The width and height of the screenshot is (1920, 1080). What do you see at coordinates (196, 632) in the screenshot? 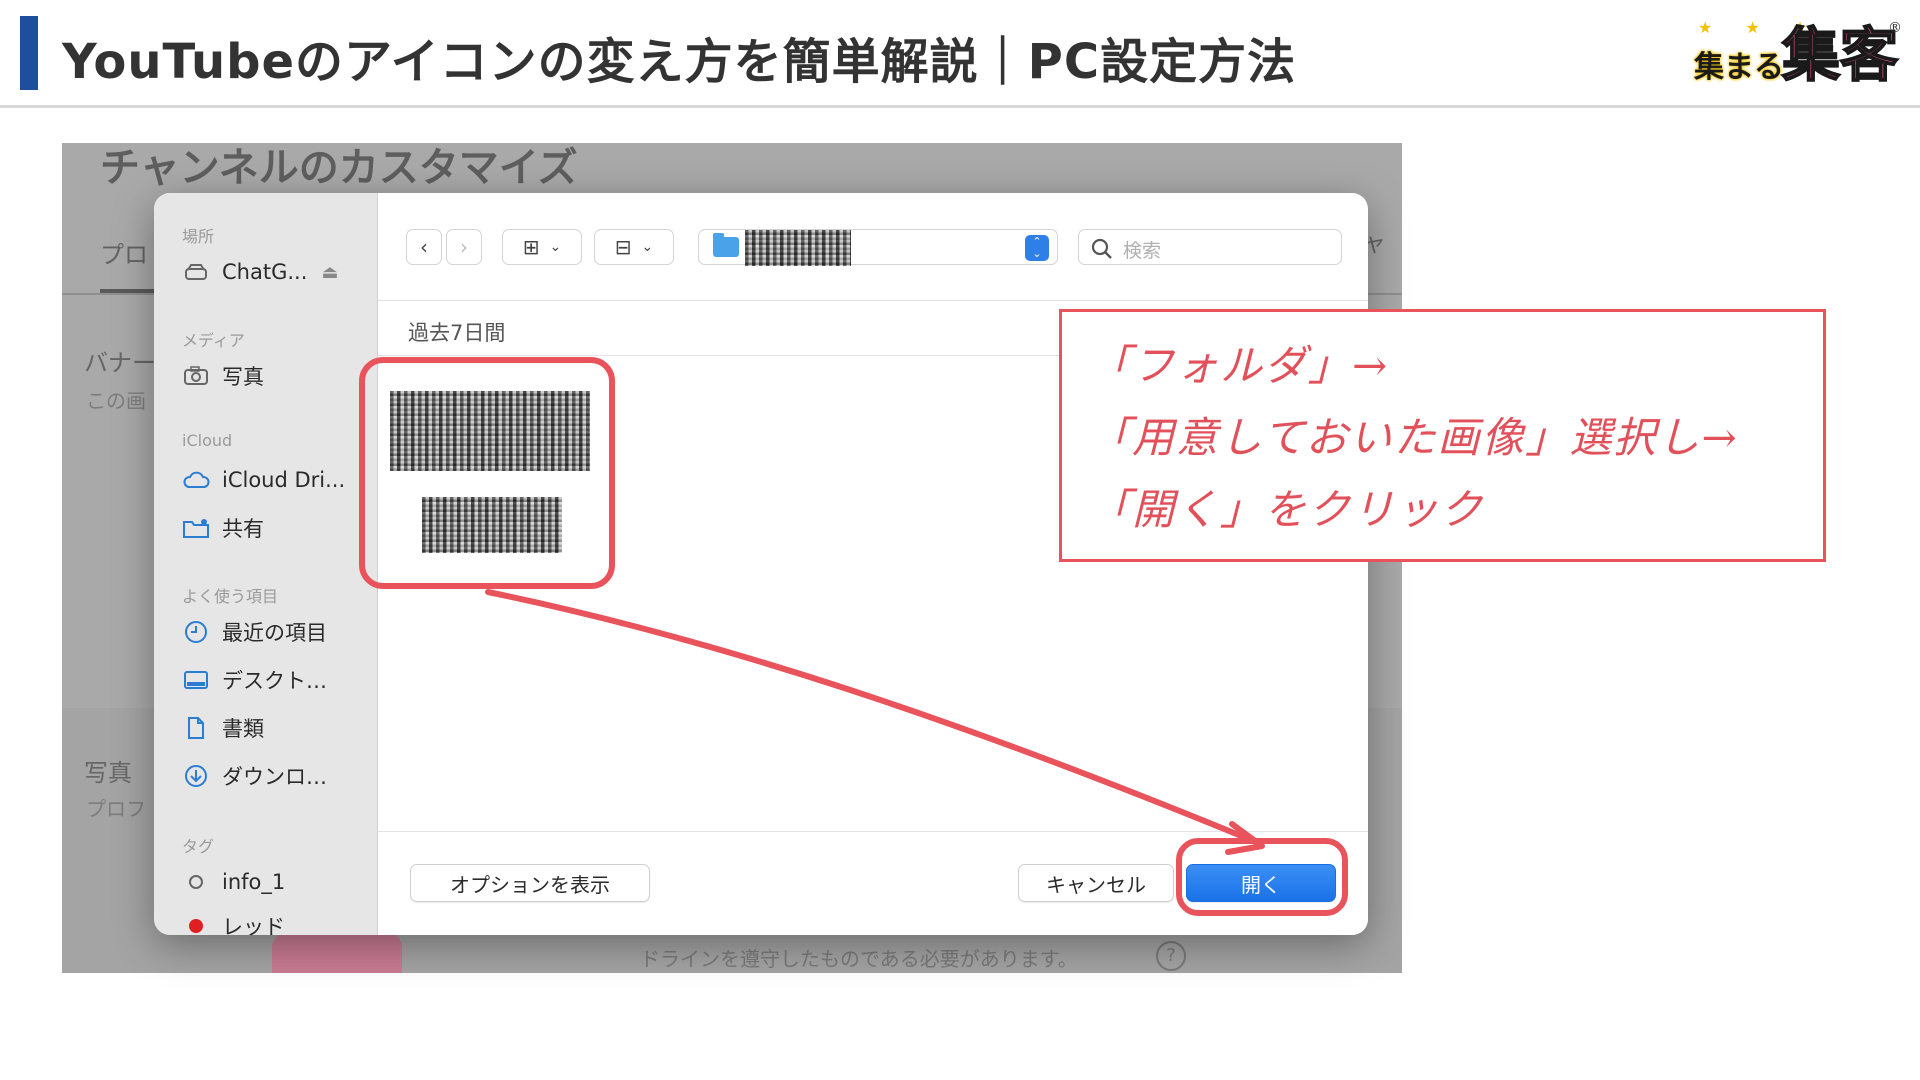
I see `clock-icon` at bounding box center [196, 632].